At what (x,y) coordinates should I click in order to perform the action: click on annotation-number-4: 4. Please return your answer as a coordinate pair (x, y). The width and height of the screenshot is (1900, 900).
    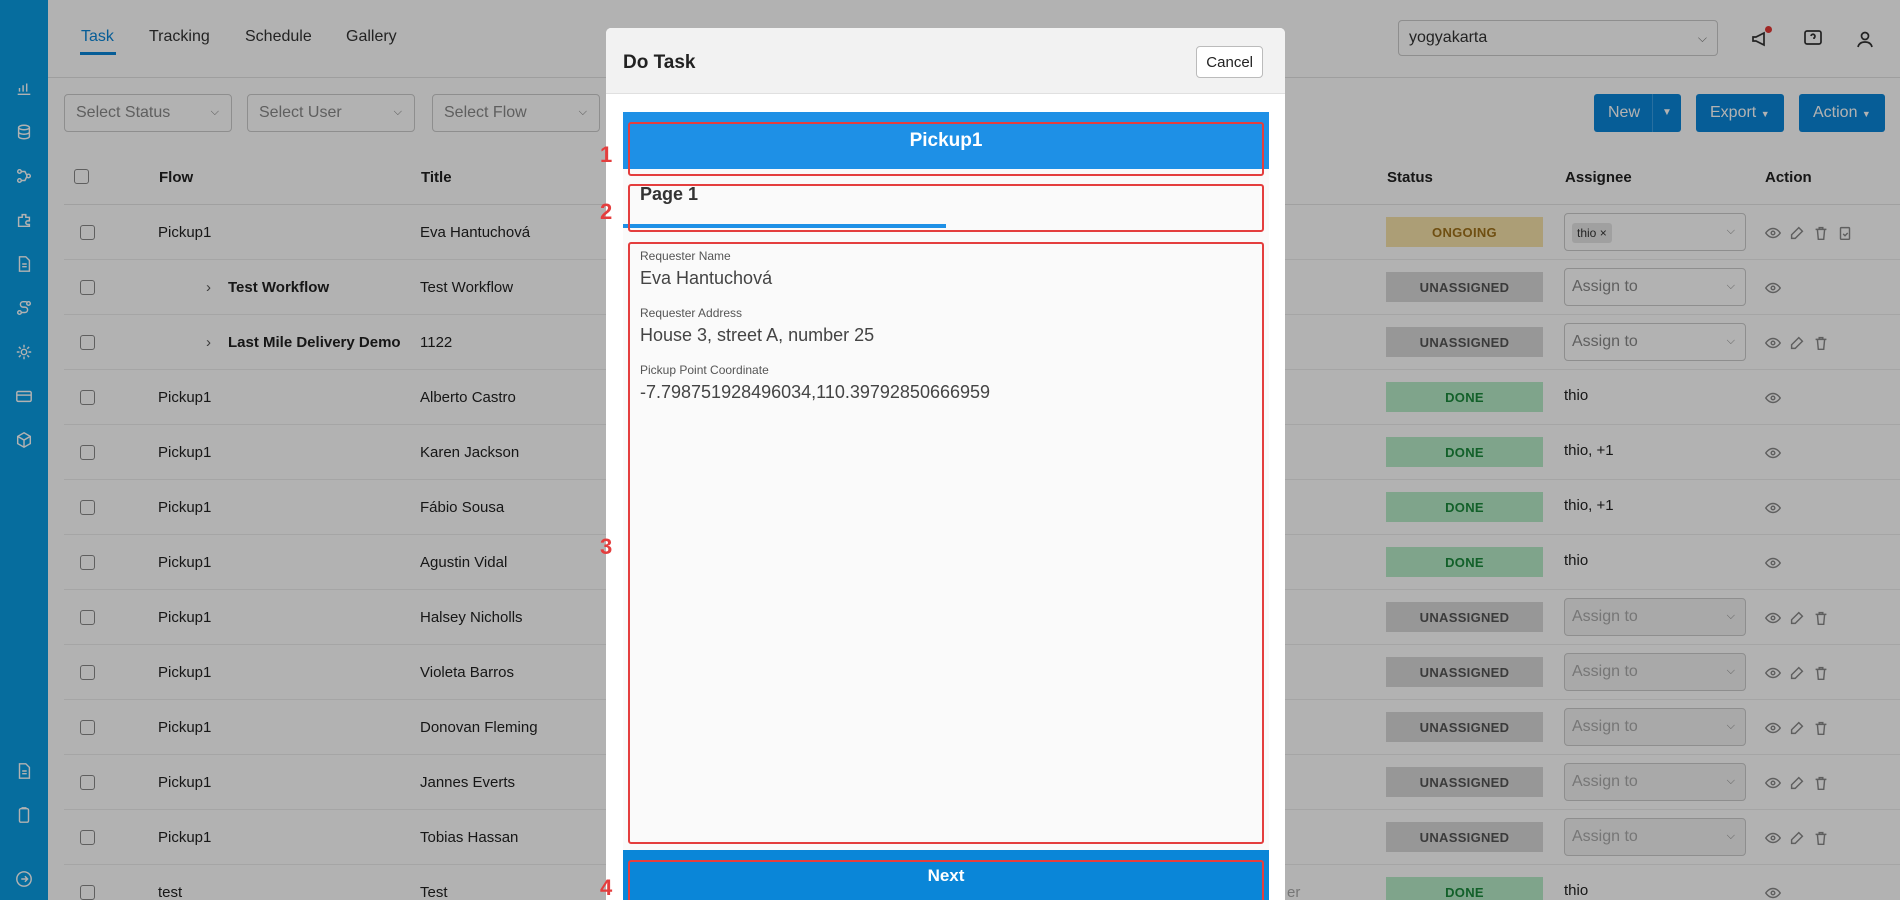
    Looking at the image, I should click on (606, 887).